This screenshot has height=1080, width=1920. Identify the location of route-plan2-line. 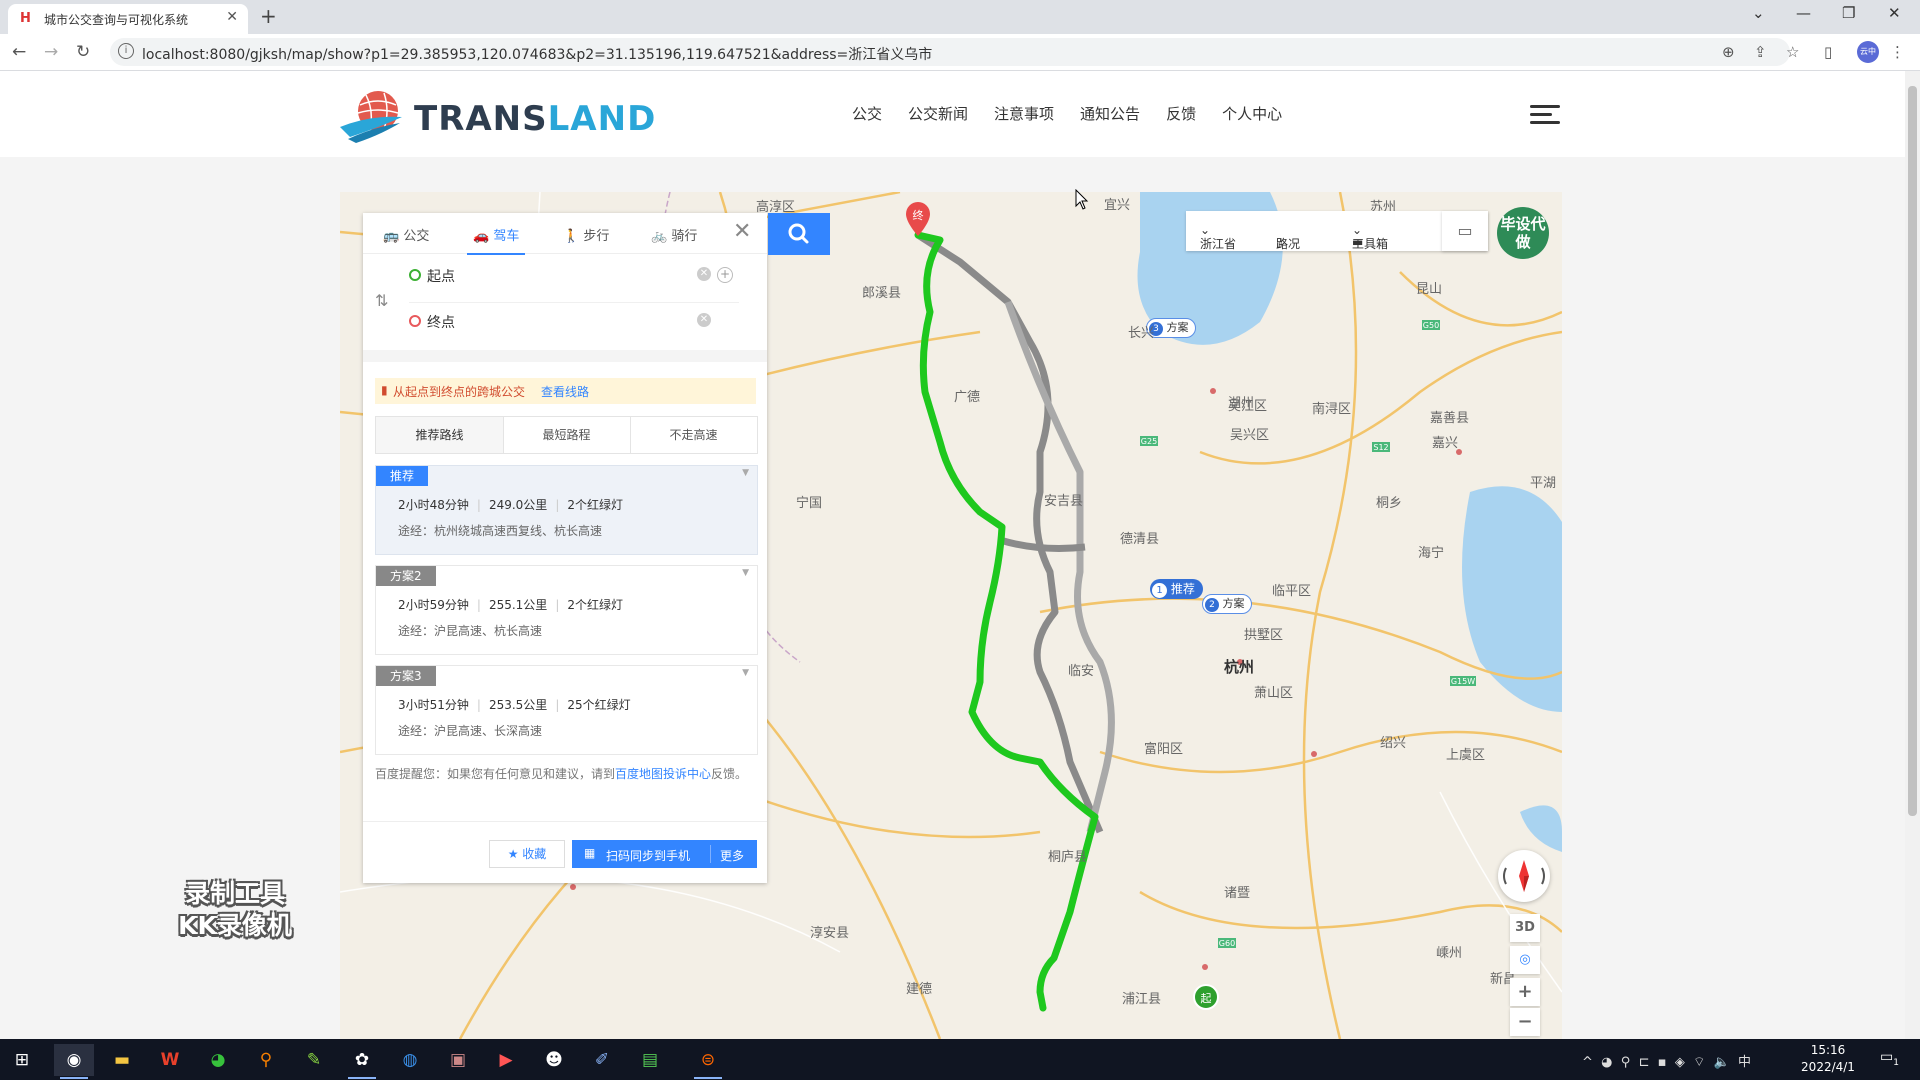
(1010, 533).